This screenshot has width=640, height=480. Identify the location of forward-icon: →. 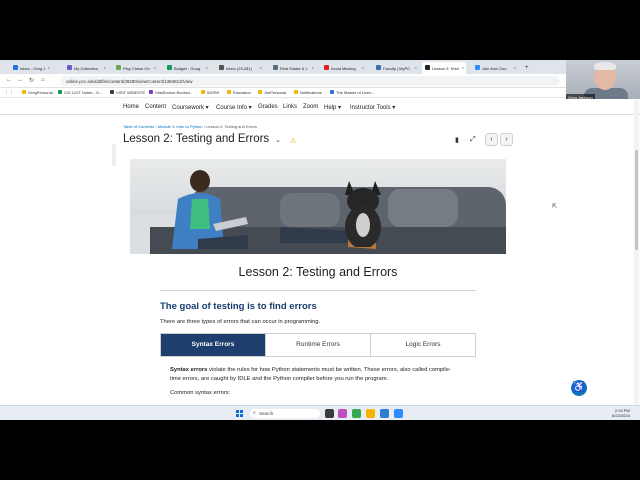
(20, 80).